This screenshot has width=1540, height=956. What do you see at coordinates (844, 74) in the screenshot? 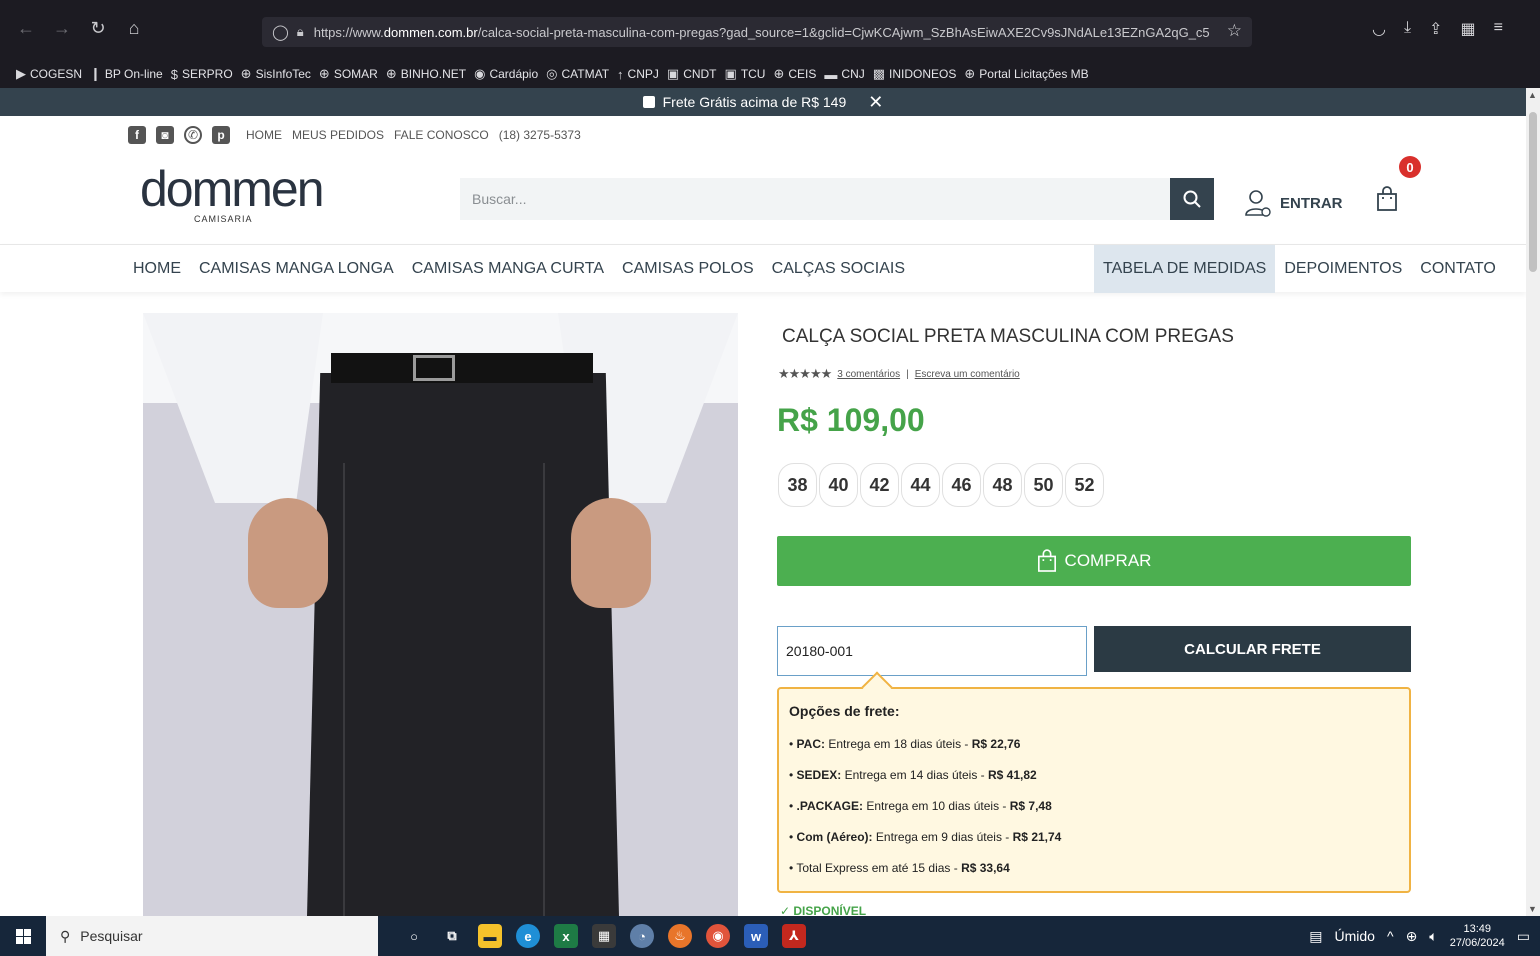
I see `bookmark-item: ▬ CNJ` at bounding box center [844, 74].